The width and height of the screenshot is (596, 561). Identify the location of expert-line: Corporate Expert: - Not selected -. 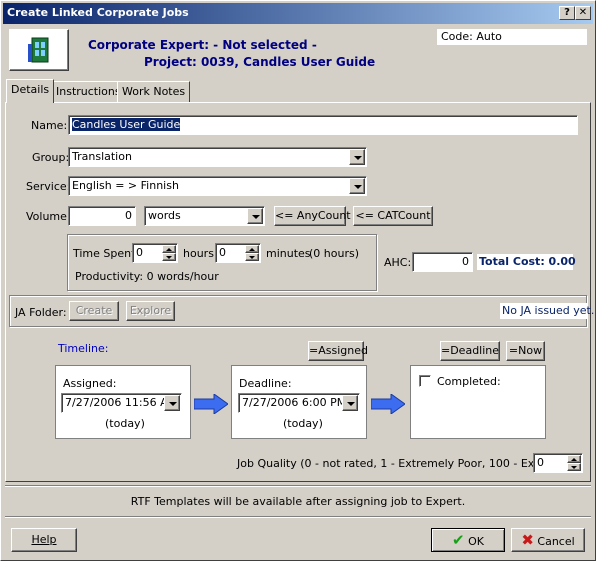
(202, 45).